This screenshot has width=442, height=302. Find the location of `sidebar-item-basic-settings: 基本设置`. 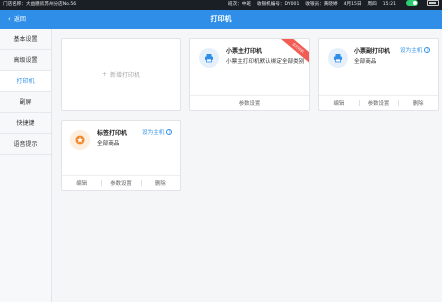

sidebar-item-basic-settings: 基本设置 is located at coordinates (25, 39).